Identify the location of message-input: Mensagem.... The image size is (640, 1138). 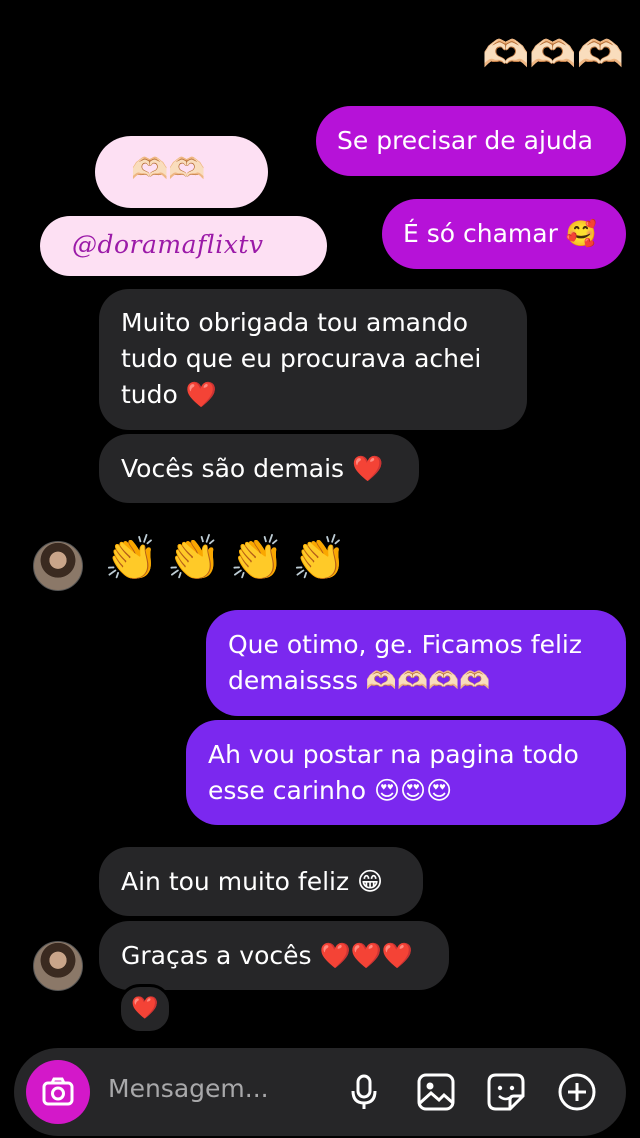
(188, 1088).